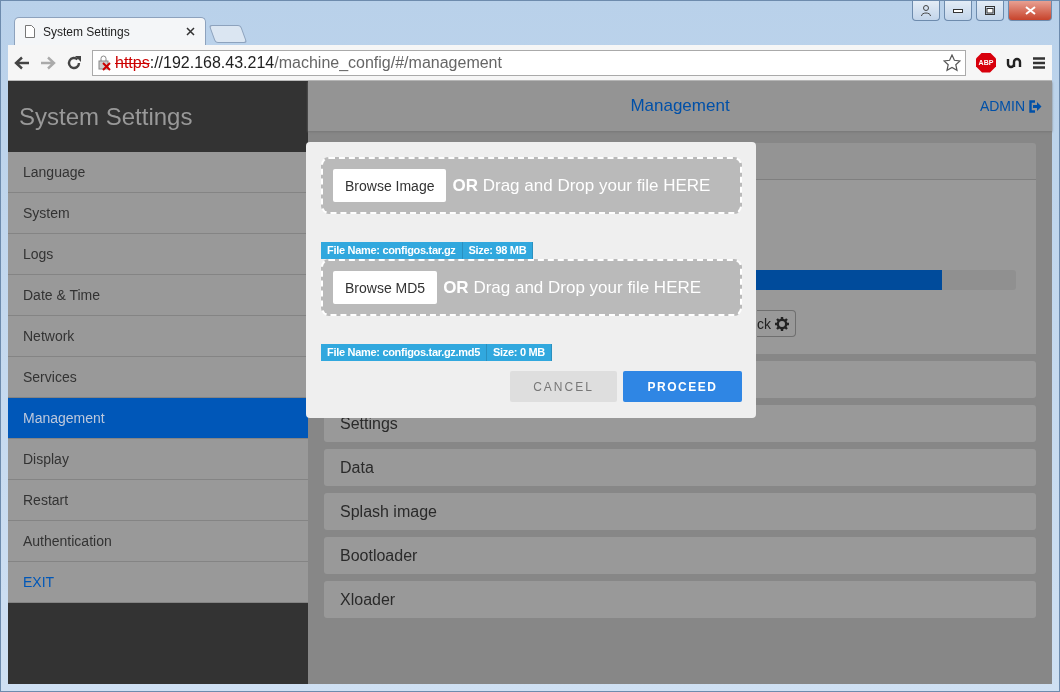  What do you see at coordinates (105, 62) in the screenshot?
I see `insecure-lock-icon` at bounding box center [105, 62].